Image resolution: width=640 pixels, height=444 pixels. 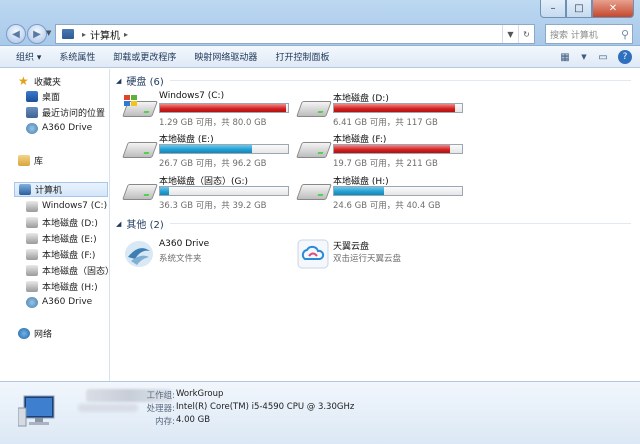 I want to click on drive-tile-c: Windows7 (C:) 1.29 GB 可用，共 80.0 GB, so click(x=207, y=109).